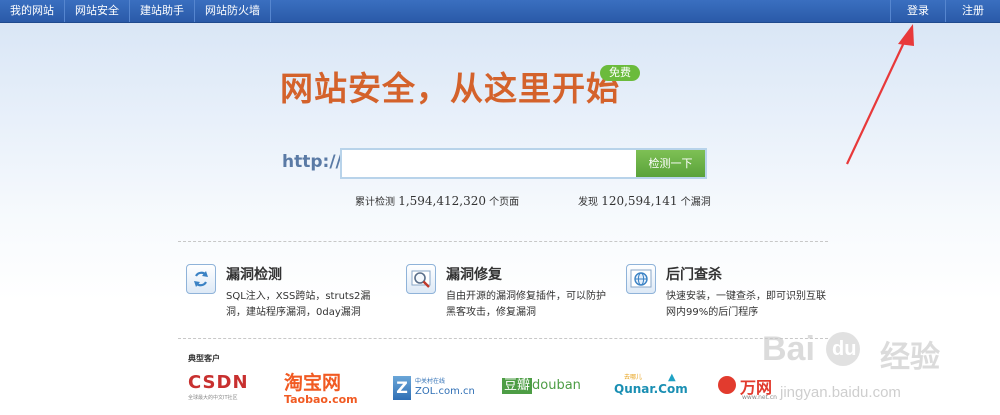 This screenshot has width=1000, height=415. Describe the element at coordinates (375, 202) in the screenshot. I see `checked-prefix: 累计检测` at that location.